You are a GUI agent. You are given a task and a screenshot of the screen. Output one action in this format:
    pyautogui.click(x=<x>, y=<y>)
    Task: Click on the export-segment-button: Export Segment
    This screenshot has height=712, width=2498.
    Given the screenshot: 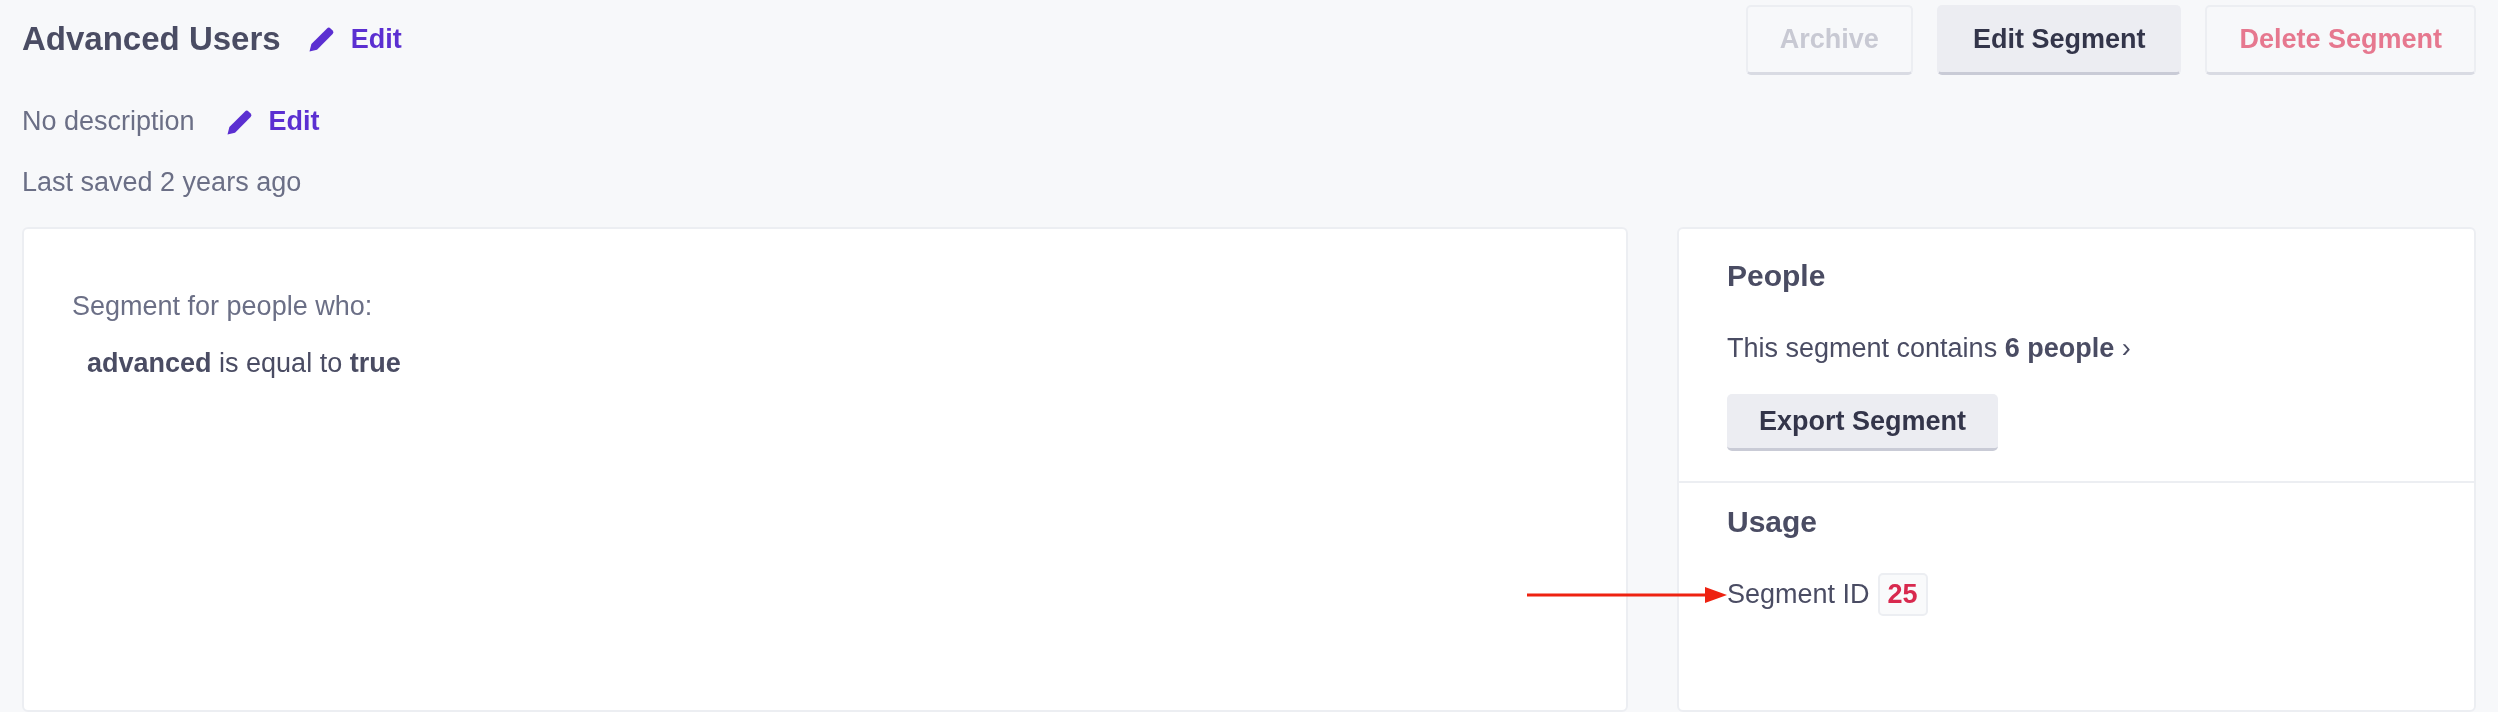 What is the action you would take?
    pyautogui.click(x=1863, y=422)
    